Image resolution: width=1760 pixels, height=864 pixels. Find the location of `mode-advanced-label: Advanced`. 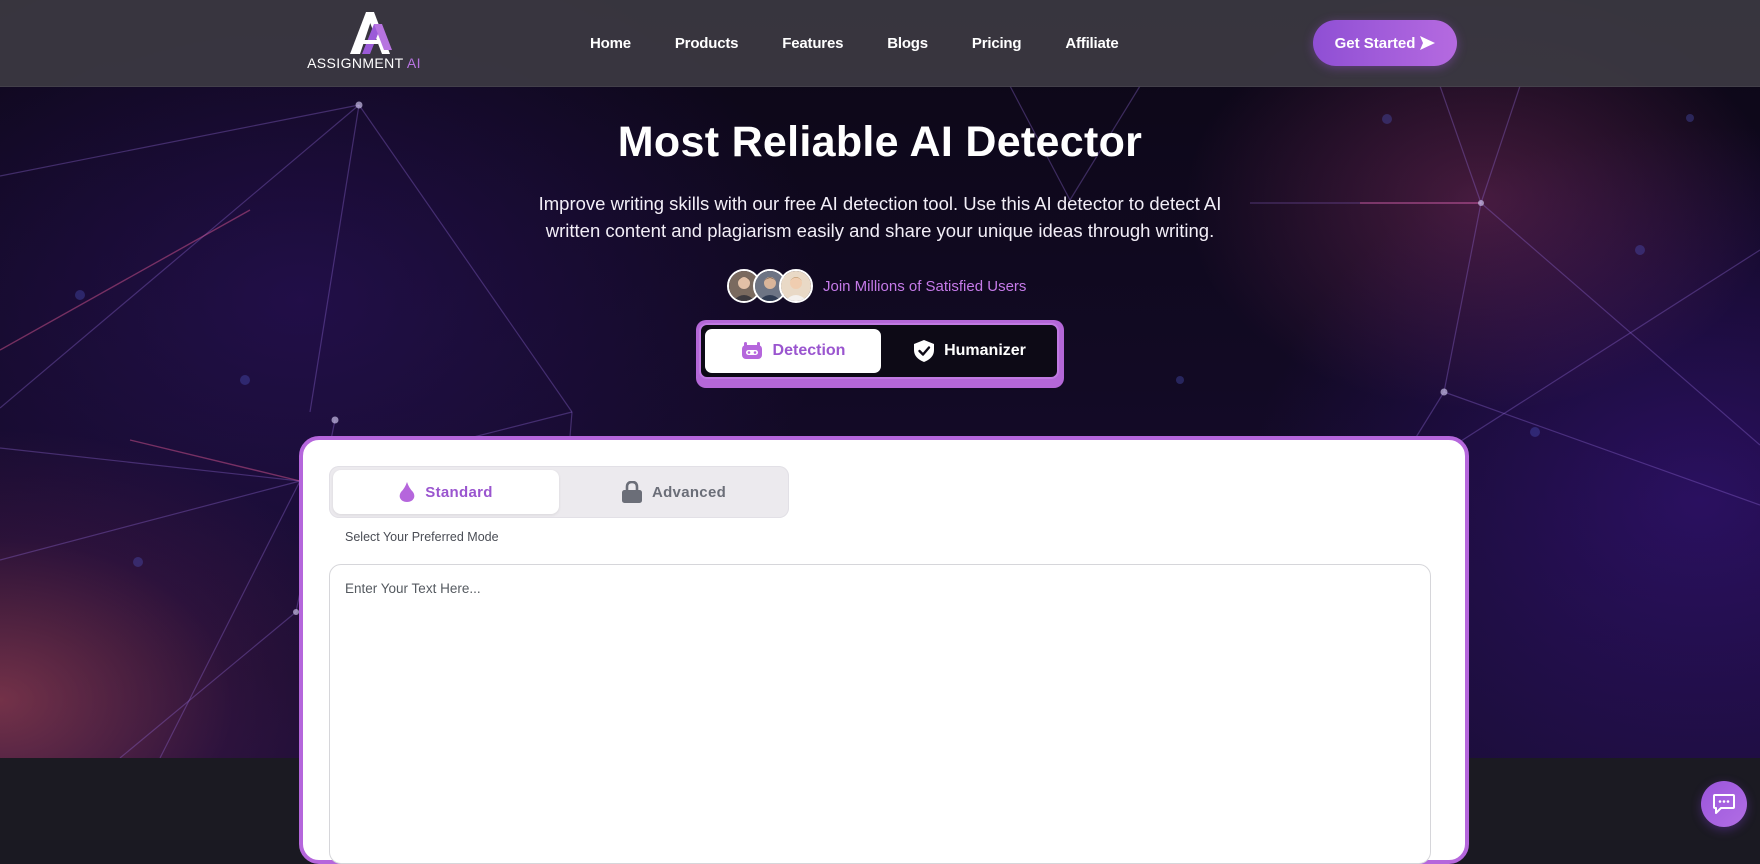

mode-advanced-label: Advanced is located at coordinates (689, 492).